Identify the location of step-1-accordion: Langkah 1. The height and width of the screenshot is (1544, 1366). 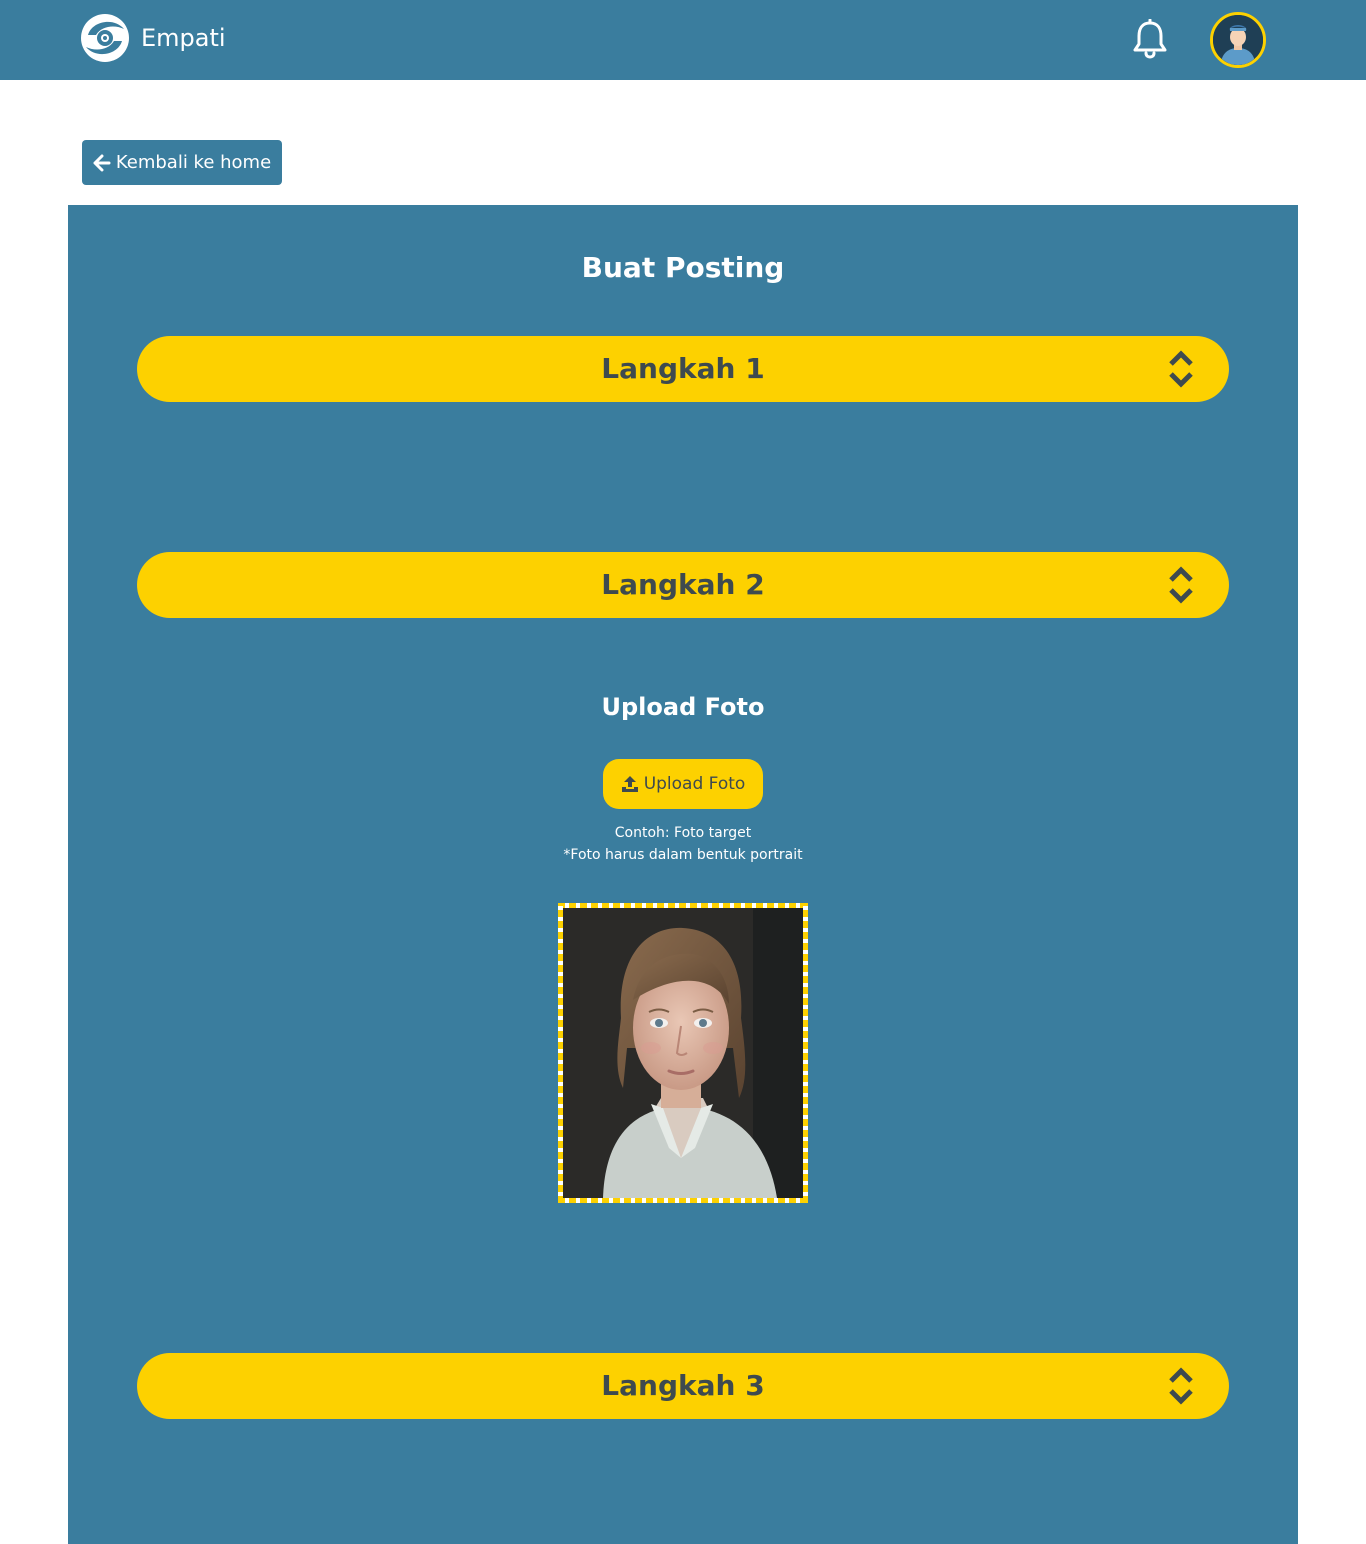
(683, 369).